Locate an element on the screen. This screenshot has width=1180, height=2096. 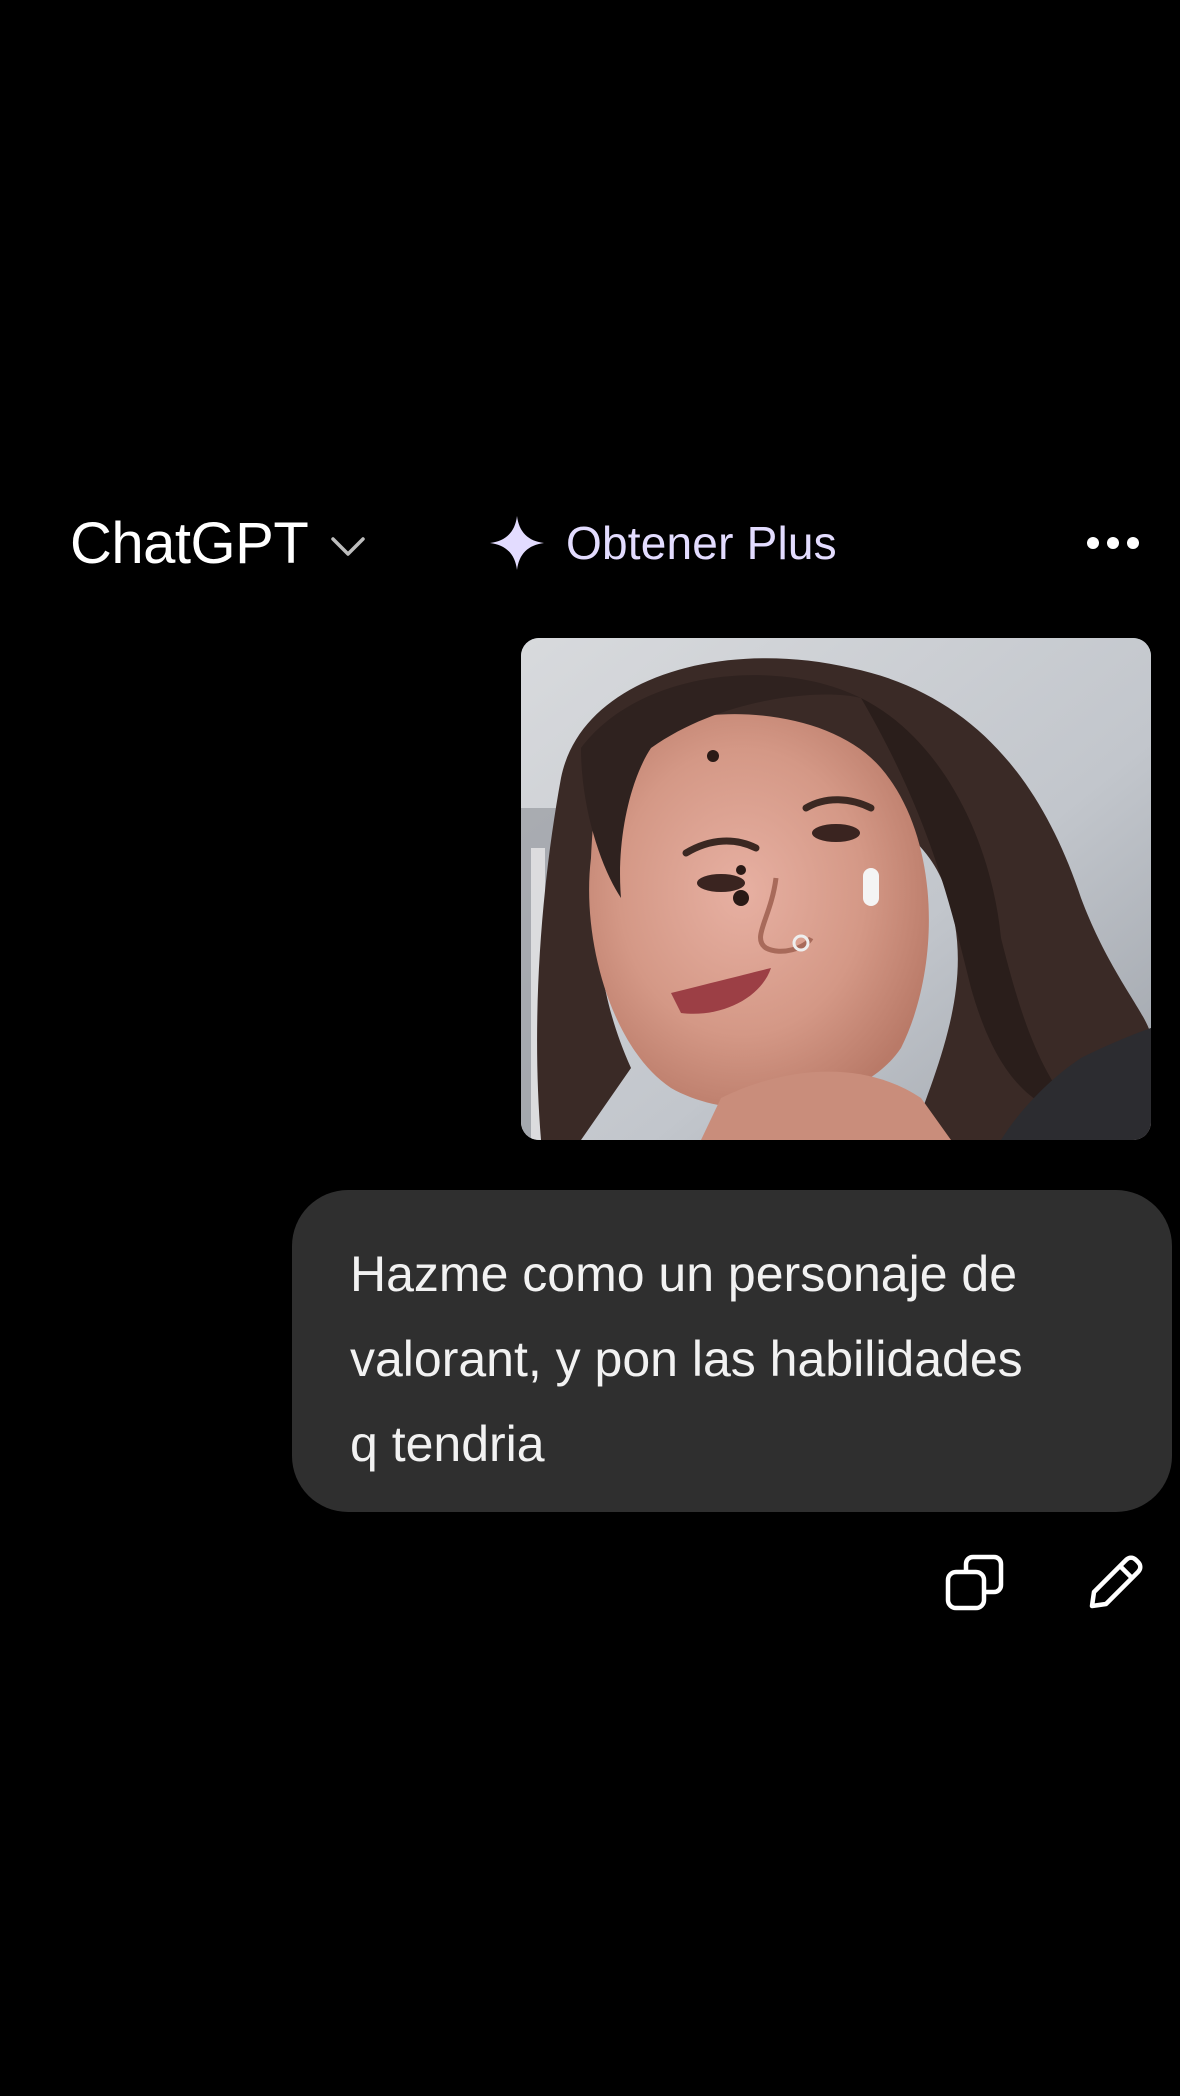
get-plus-button: Obtener Plus is located at coordinates (662, 543).